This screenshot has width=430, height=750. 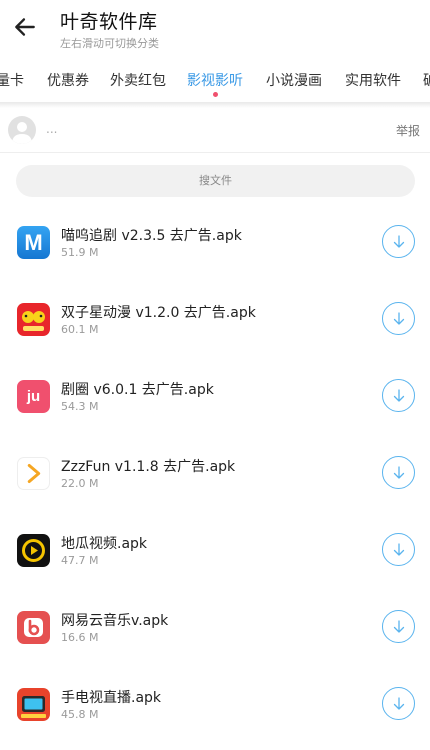 What do you see at coordinates (111, 698) in the screenshot?
I see `file-name: 手电视直播.apk` at bounding box center [111, 698].